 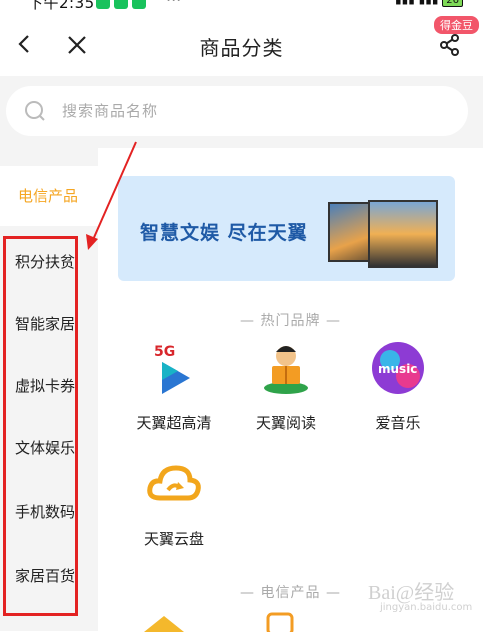 What do you see at coordinates (49, 512) in the screenshot?
I see `sidebar-item-phones-digital: 手机数码` at bounding box center [49, 512].